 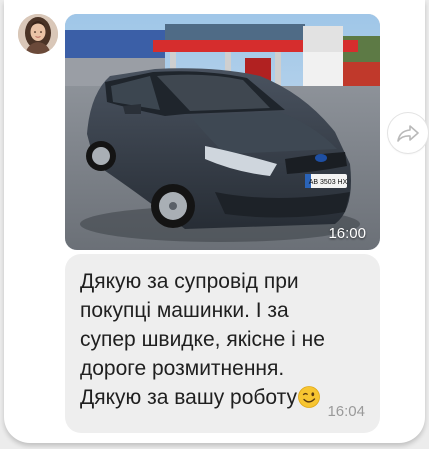 What do you see at coordinates (346, 411) in the screenshot?
I see `message-timestamp: 16:04` at bounding box center [346, 411].